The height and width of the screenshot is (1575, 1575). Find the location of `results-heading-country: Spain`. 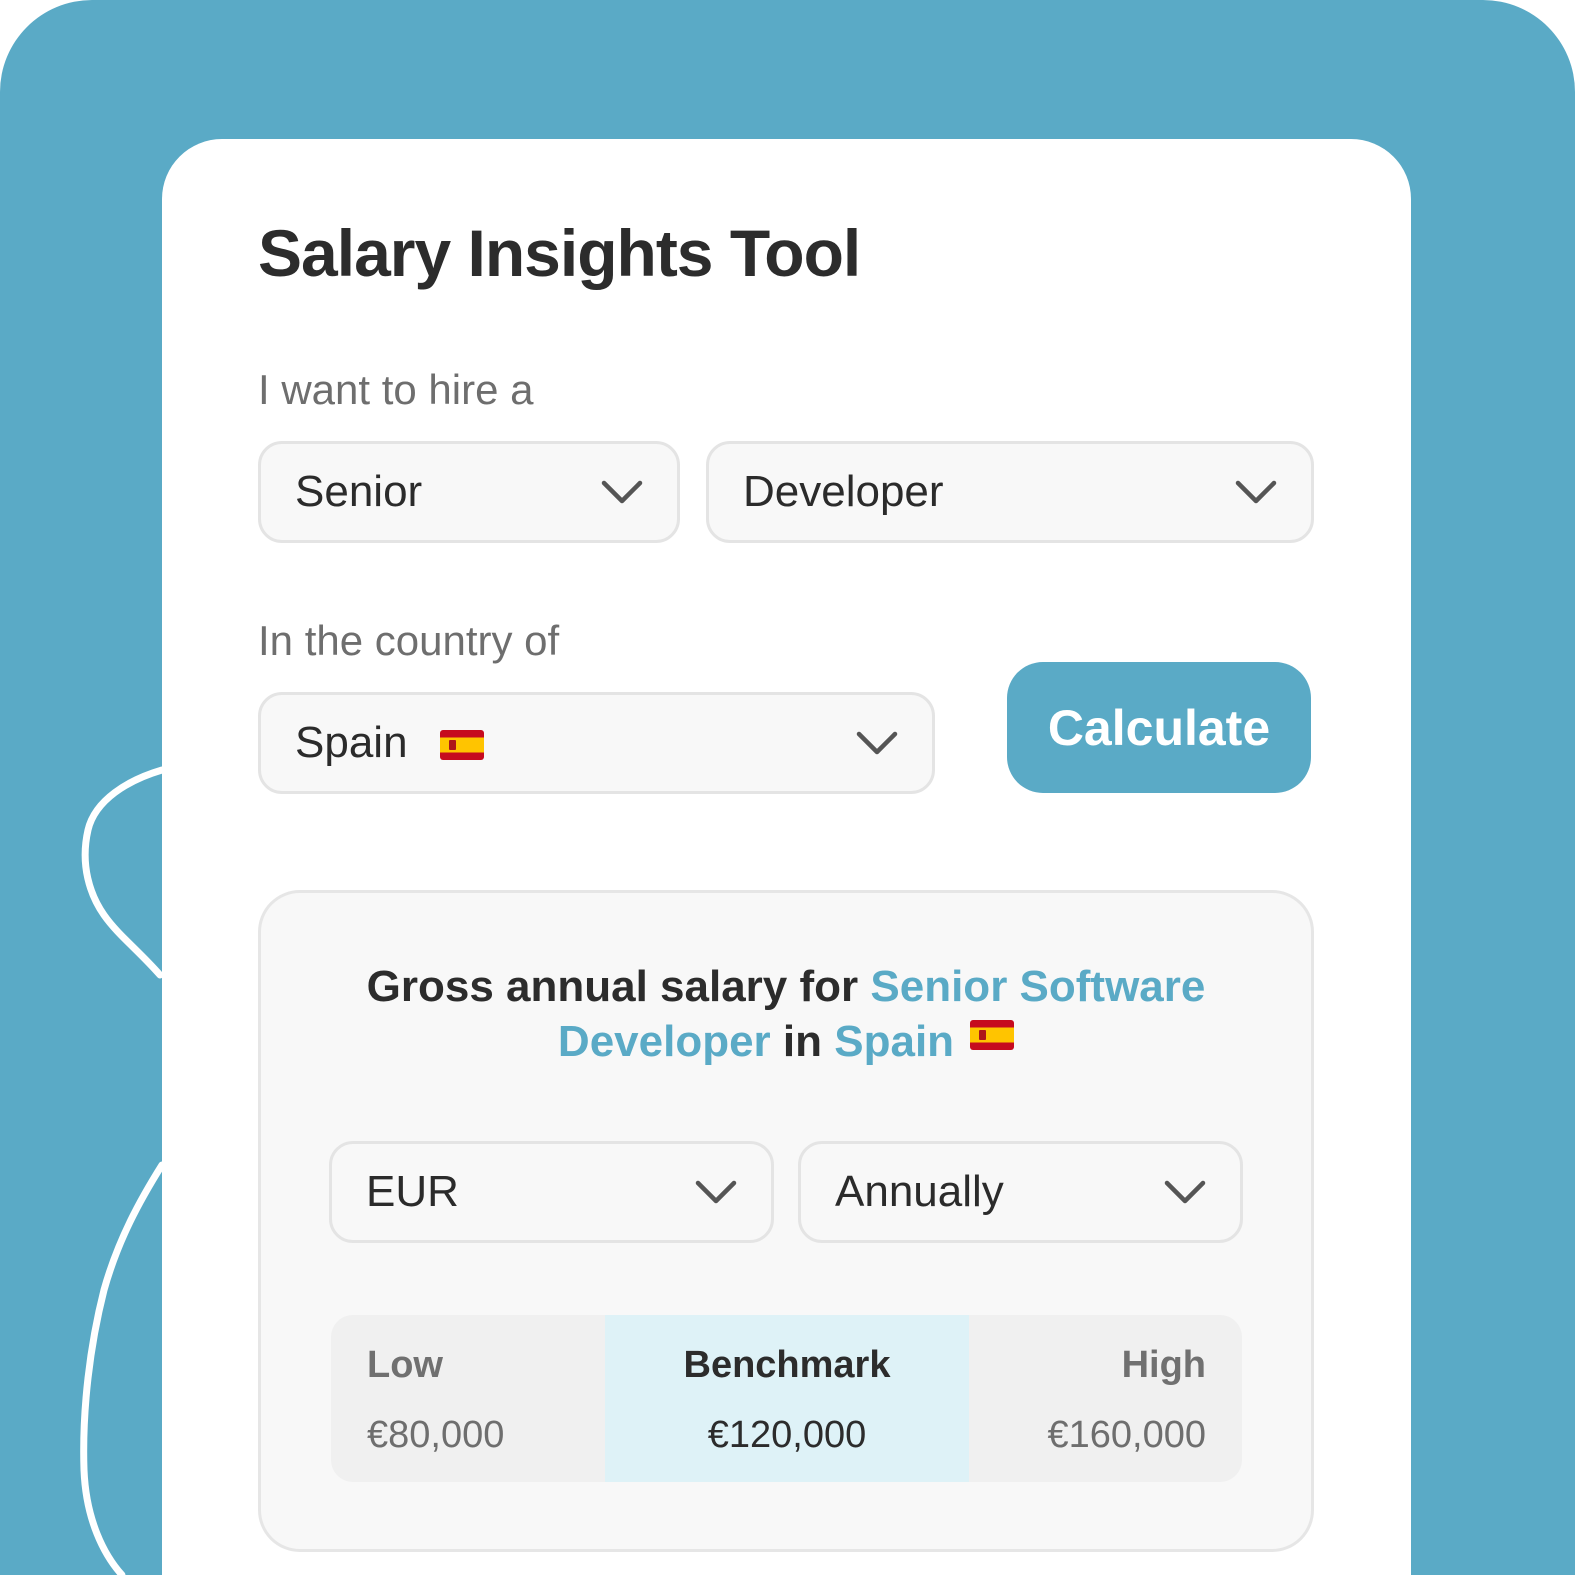

results-heading-country: Spain is located at coordinates (894, 1041).